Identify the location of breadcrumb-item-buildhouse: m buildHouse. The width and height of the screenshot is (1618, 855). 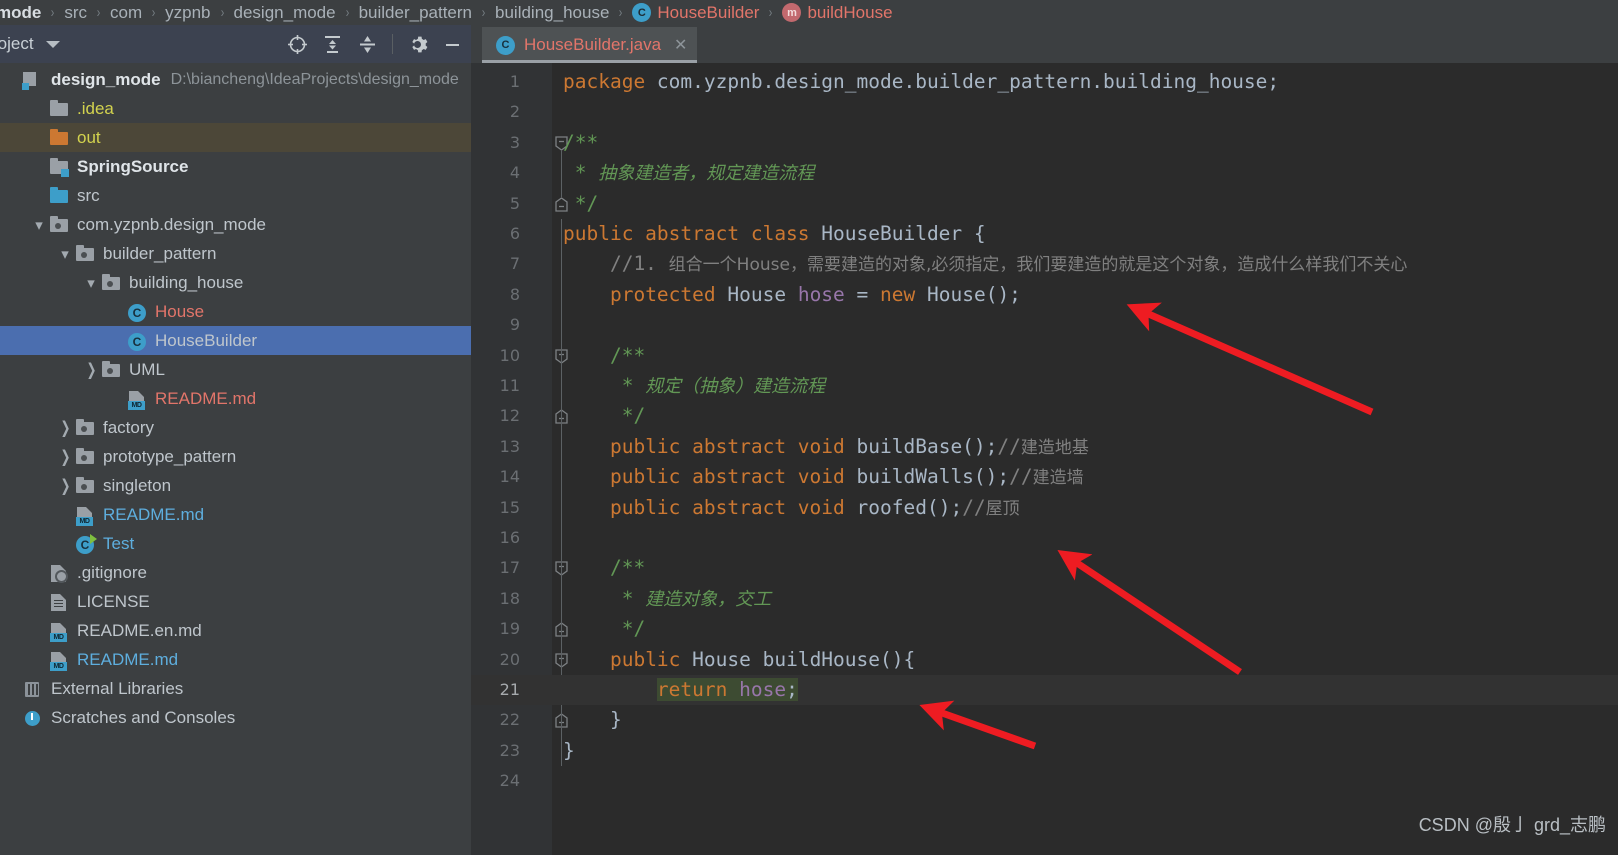
(837, 13).